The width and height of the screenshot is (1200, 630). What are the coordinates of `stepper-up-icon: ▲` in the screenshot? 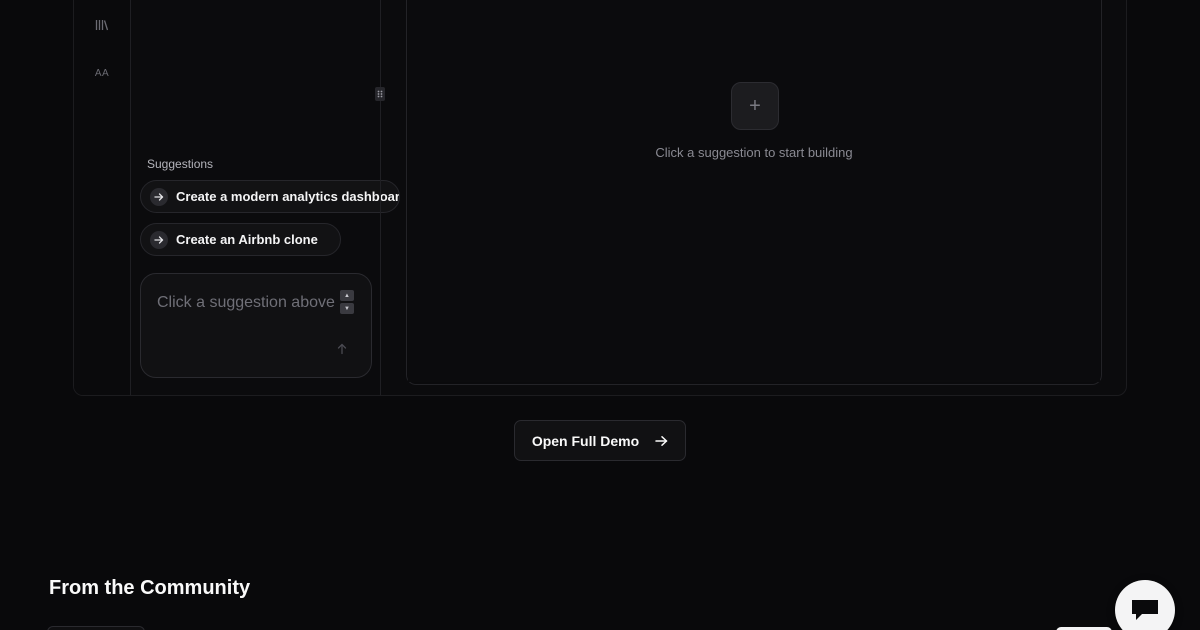 It's located at (347, 295).